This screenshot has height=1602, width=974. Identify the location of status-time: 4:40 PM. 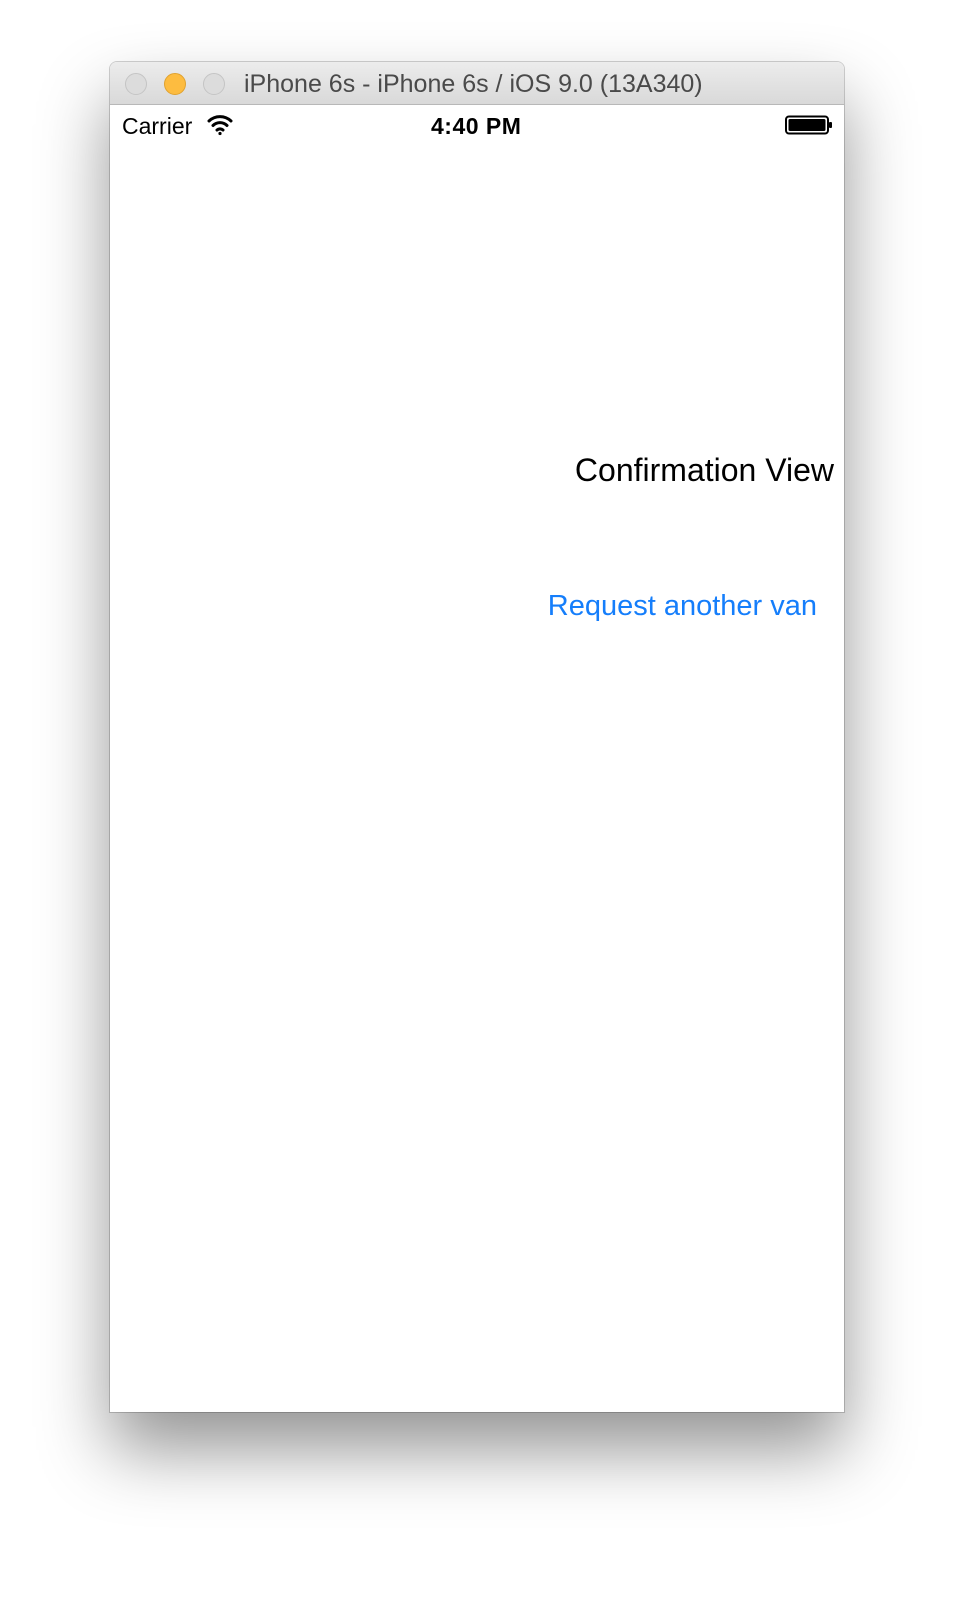
(476, 126).